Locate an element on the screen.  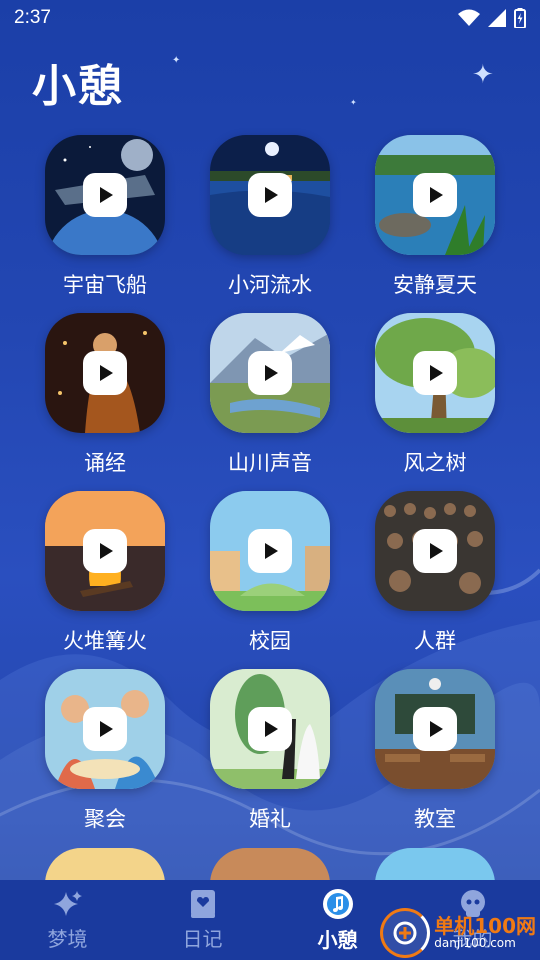
relax-item-tree: 风之树 is located at coordinates (435, 395).